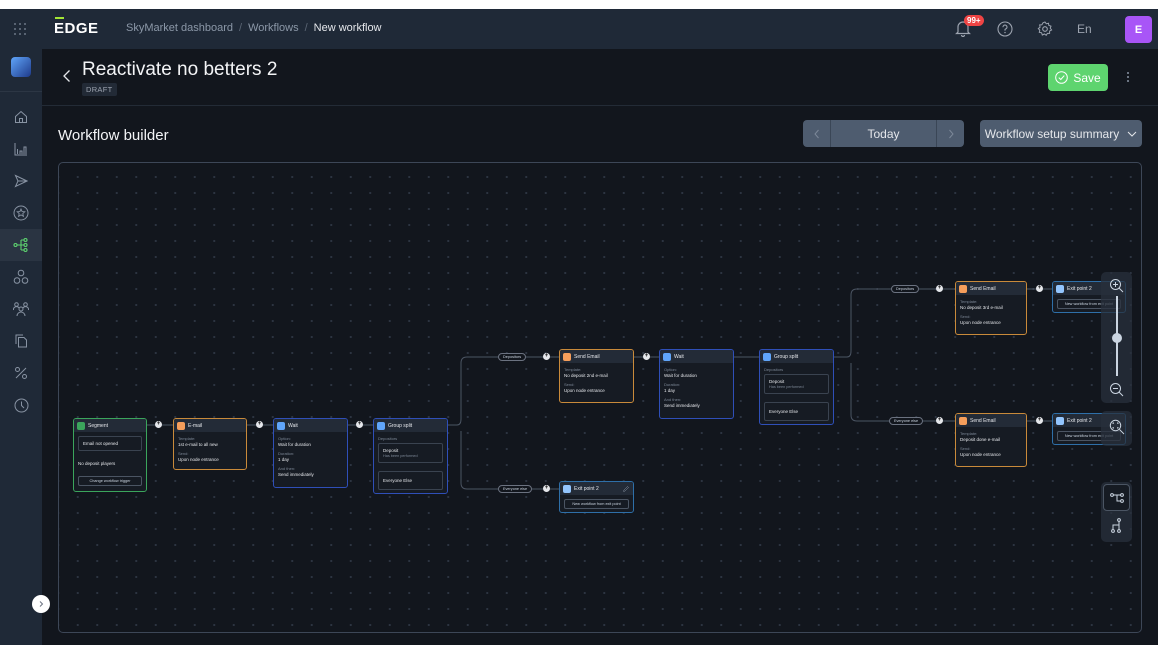 This screenshot has height=654, width=1158. I want to click on sidebar-item-campaigns, so click(21, 181).